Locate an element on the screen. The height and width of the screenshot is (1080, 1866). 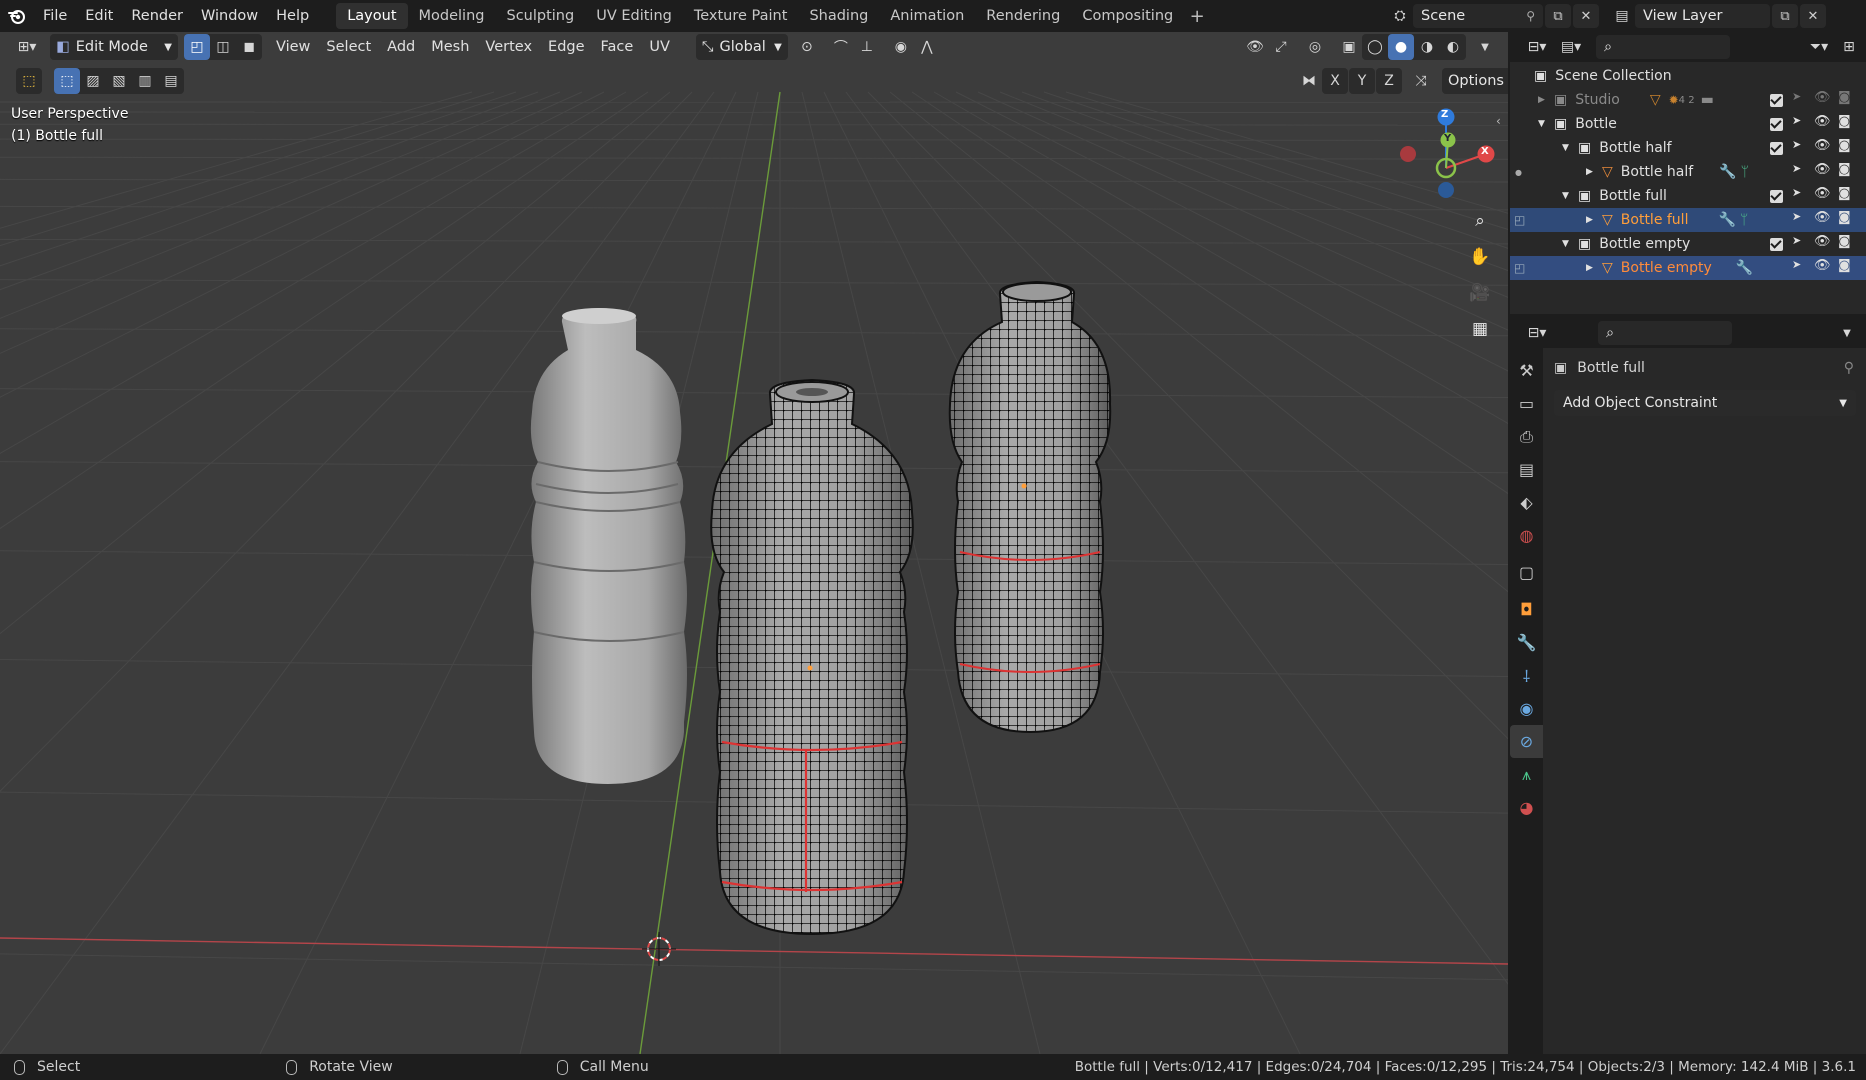
camera-view-icon: 🎥 is located at coordinates (1480, 293).